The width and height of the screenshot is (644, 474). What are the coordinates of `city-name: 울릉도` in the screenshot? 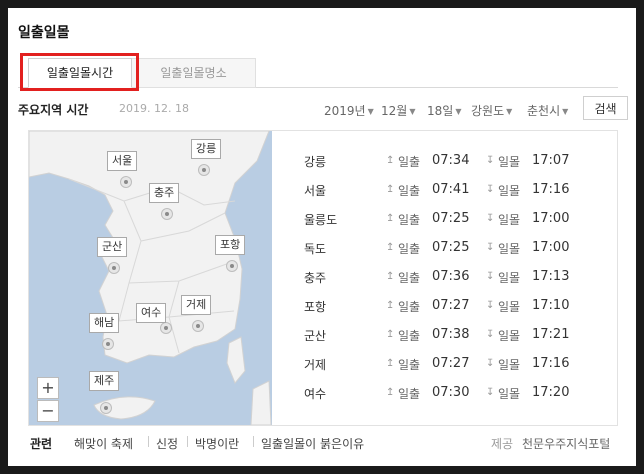 It's located at (321, 220).